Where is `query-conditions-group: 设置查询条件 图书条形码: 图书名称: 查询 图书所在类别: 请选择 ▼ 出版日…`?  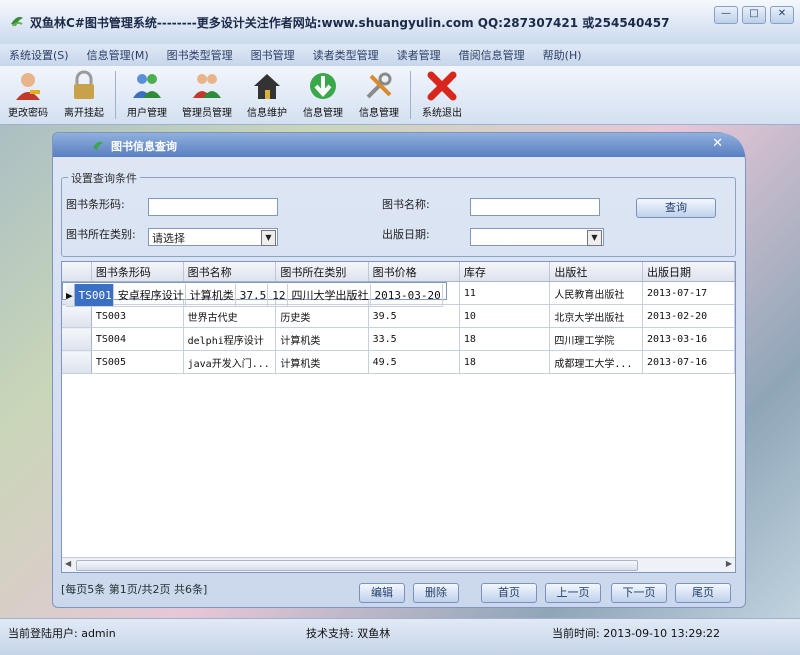 query-conditions-group: 设置查询条件 图书条形码: 图书名称: 查询 图书所在类别: 请选择 ▼ 出版日… is located at coordinates (398, 213).